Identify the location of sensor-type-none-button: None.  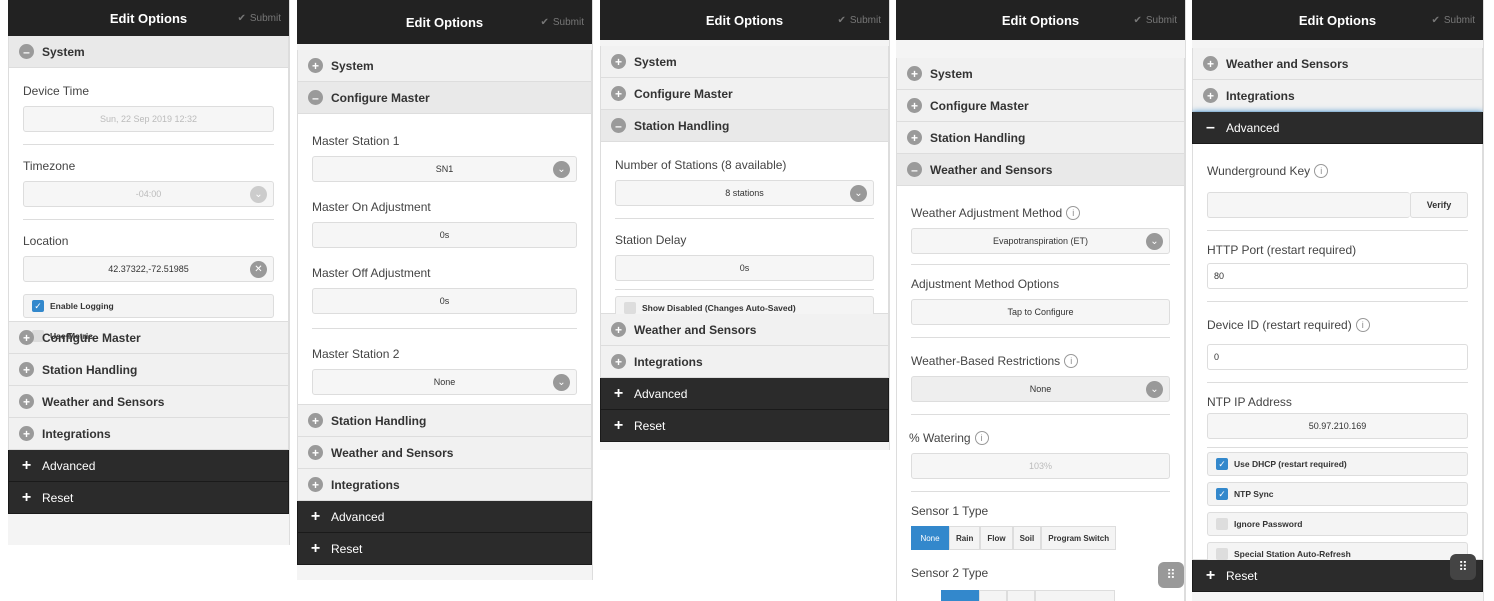
(930, 538).